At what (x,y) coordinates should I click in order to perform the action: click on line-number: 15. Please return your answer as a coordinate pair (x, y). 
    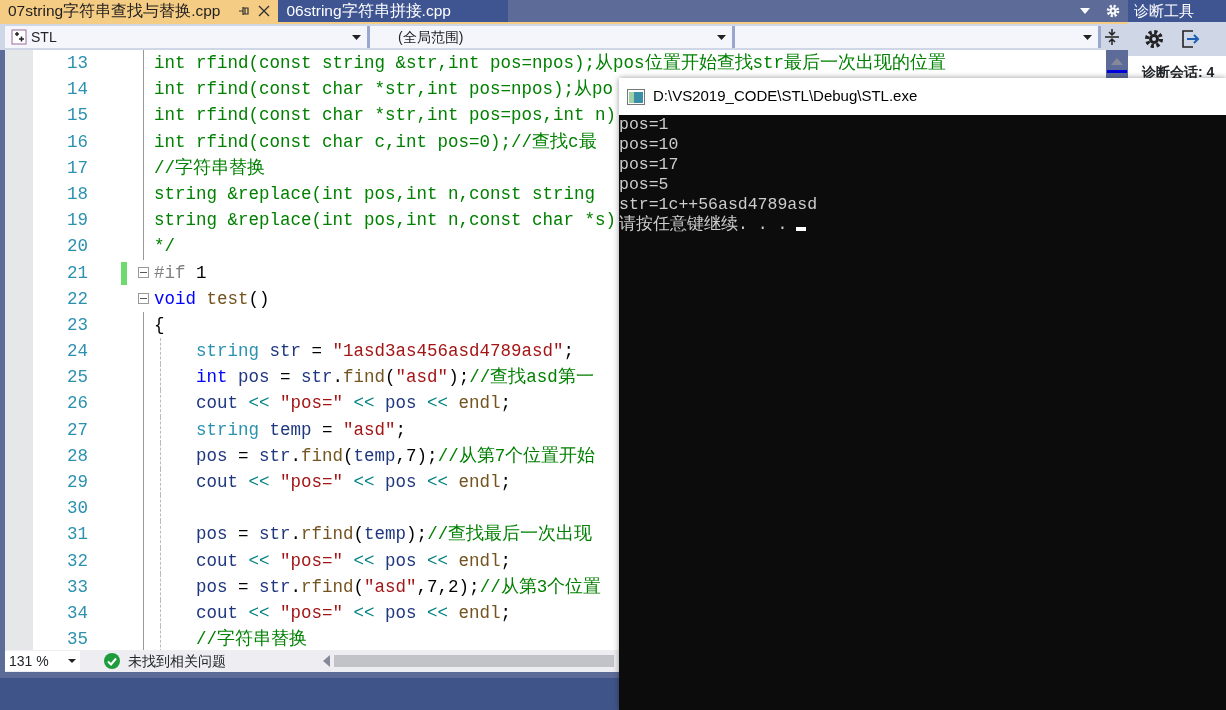
    Looking at the image, I should click on (77, 116).